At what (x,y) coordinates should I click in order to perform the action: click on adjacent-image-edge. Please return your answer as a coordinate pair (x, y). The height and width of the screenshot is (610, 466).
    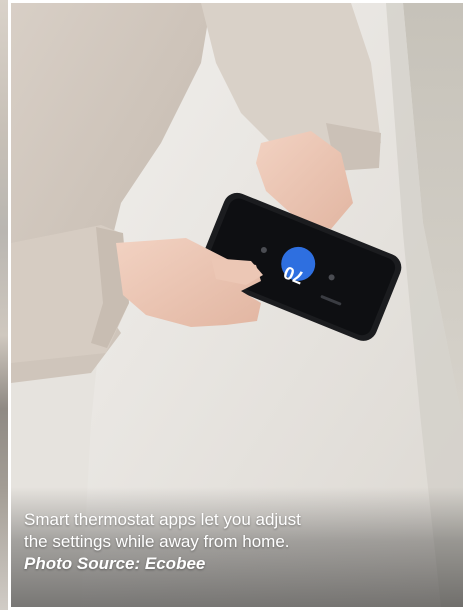
    Looking at the image, I should click on (4, 305).